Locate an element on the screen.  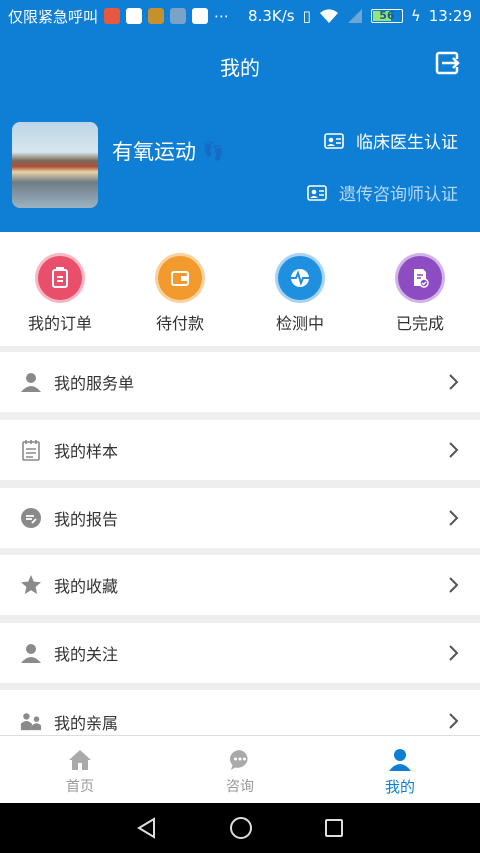
image-icon is located at coordinates (178, 16).